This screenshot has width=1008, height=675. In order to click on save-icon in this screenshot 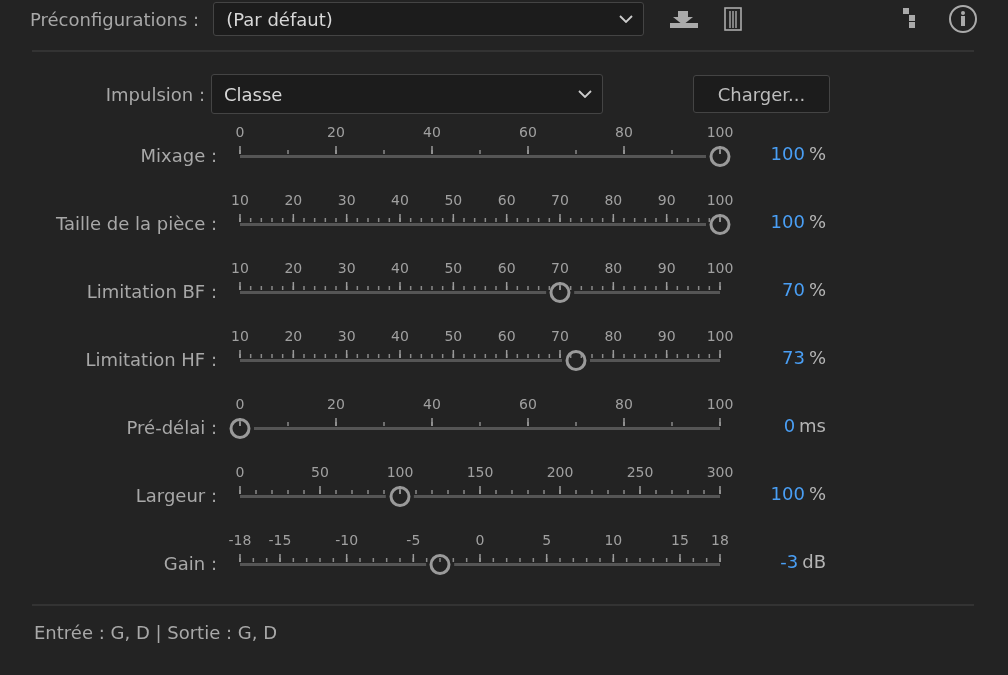, I will do `click(684, 19)`.